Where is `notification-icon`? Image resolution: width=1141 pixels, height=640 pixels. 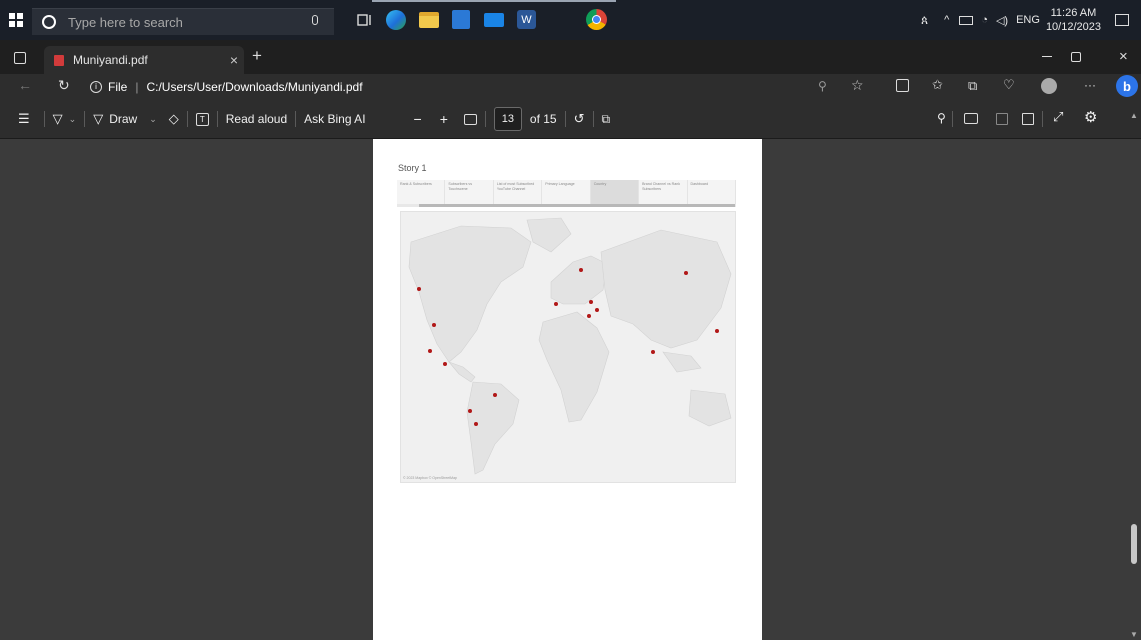 notification-icon is located at coordinates (1122, 20).